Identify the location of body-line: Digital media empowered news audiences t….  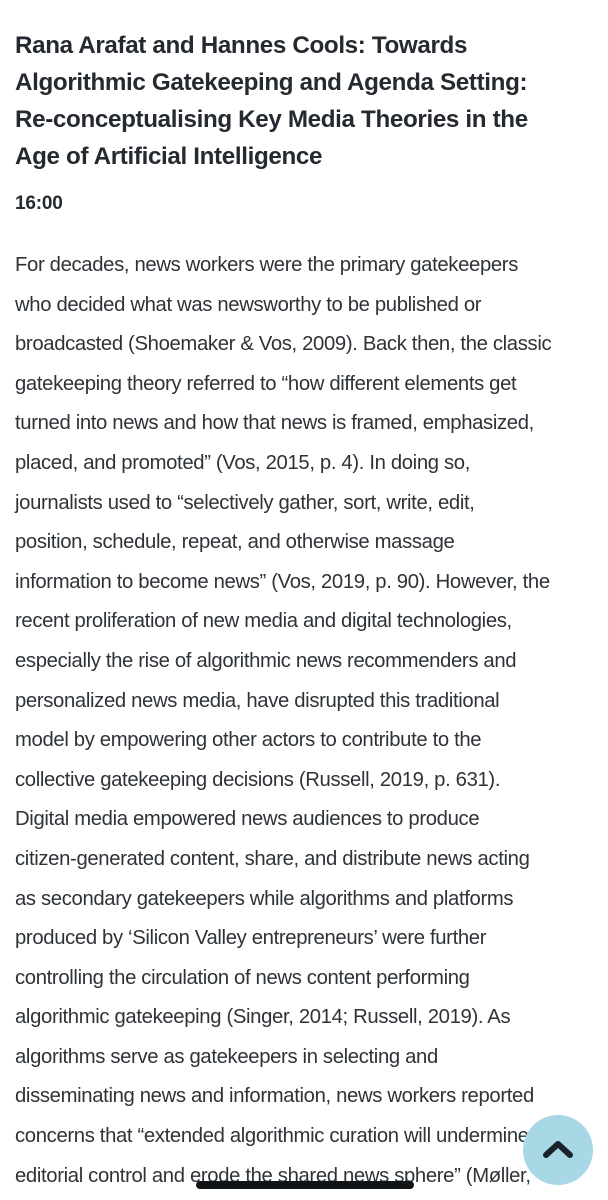
(247, 819).